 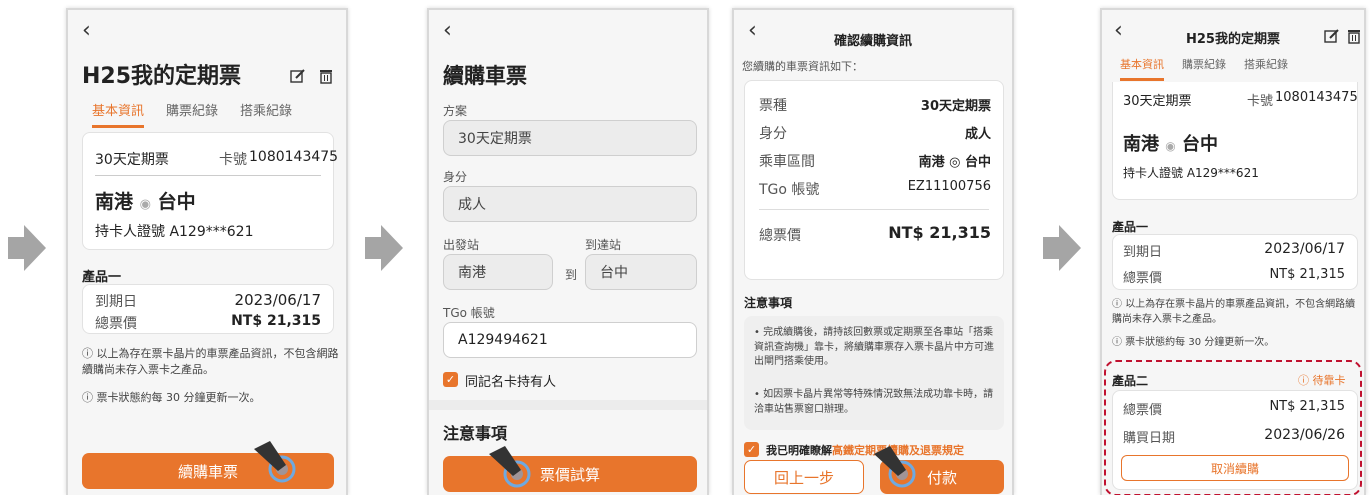 What do you see at coordinates (208, 309) in the screenshot?
I see `product-card: 到期日 2023/06/17 總票價 NT$ 21,315` at bounding box center [208, 309].